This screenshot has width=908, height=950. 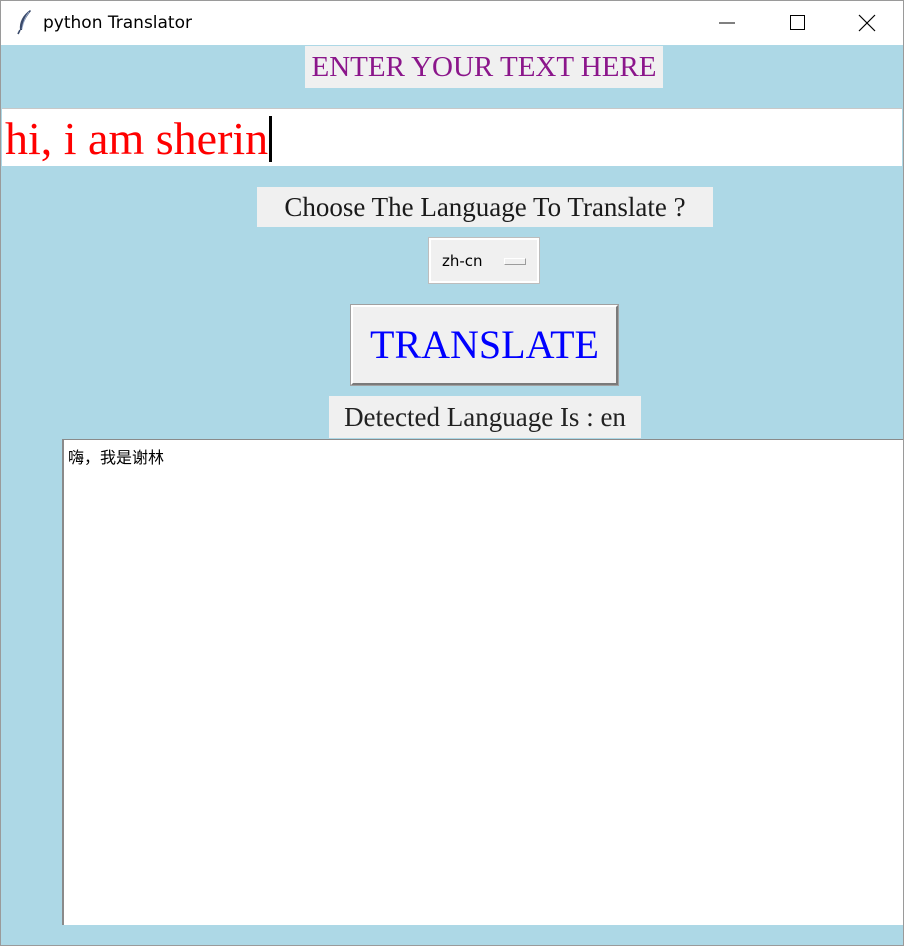 I want to click on detected-language-label: Detected Language Is : en, so click(x=485, y=417).